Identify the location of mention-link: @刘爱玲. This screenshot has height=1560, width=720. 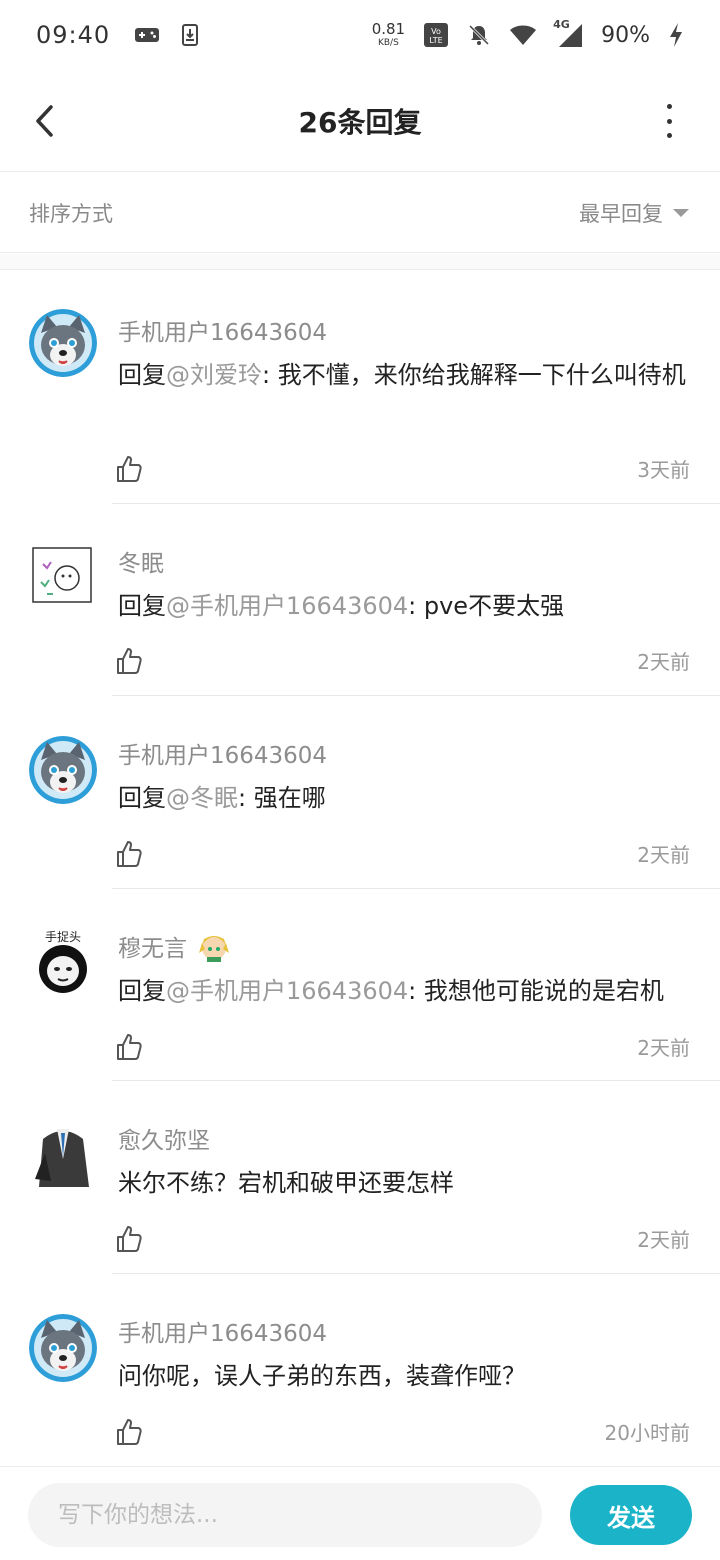
(214, 375).